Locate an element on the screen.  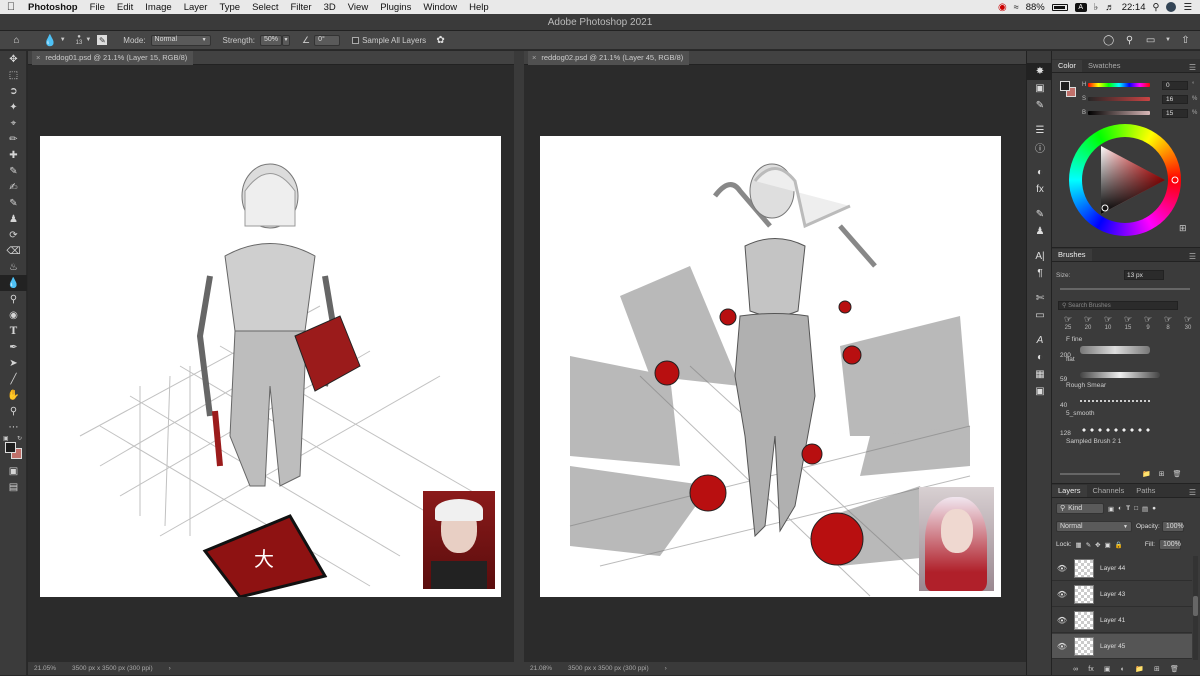
document-divider is located at coordinates (519, 363).